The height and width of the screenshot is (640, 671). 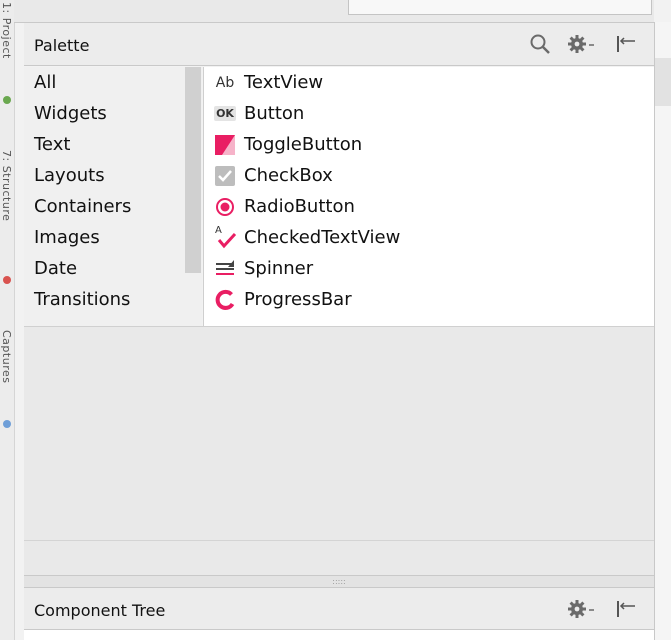 What do you see at coordinates (500, 7) in the screenshot?
I see `toolbar-field` at bounding box center [500, 7].